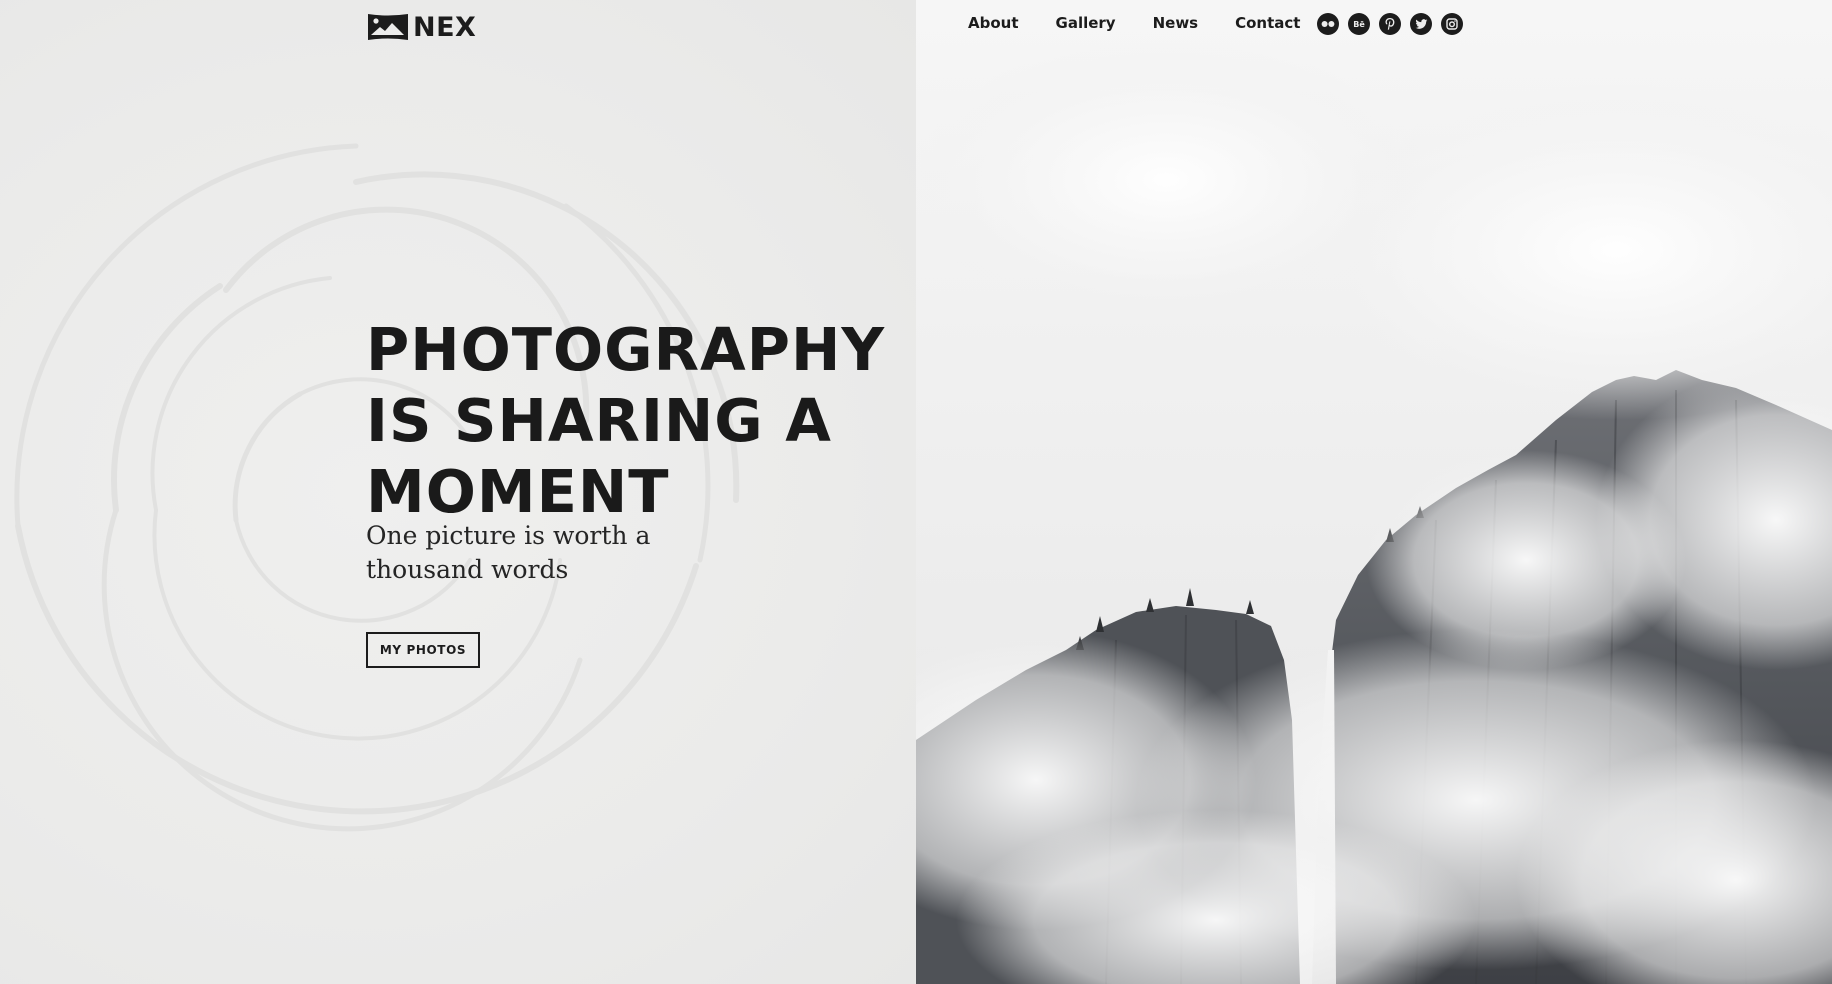 Image resolution: width=1832 pixels, height=984 pixels. I want to click on nav-contact: Contact, so click(1267, 23).